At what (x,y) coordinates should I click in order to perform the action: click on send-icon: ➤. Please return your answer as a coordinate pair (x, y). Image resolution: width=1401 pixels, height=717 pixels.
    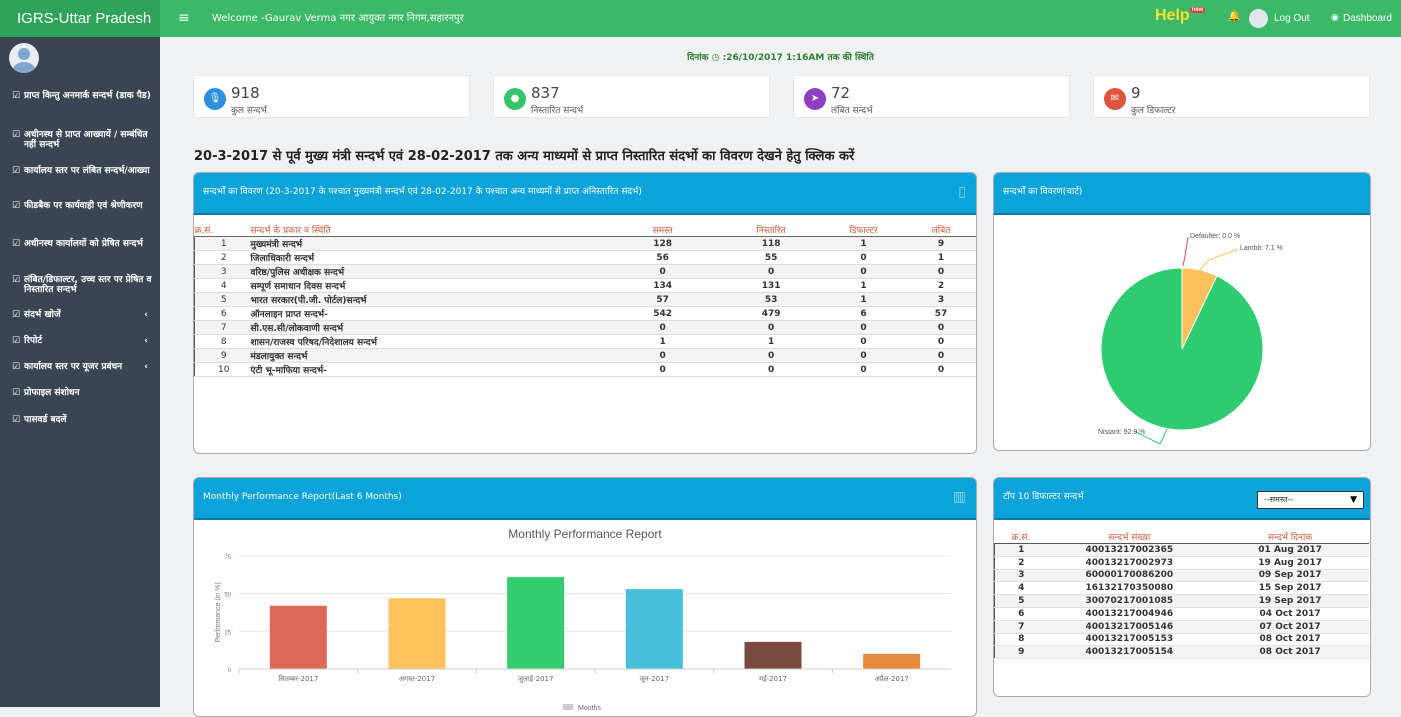
    Looking at the image, I should click on (815, 99).